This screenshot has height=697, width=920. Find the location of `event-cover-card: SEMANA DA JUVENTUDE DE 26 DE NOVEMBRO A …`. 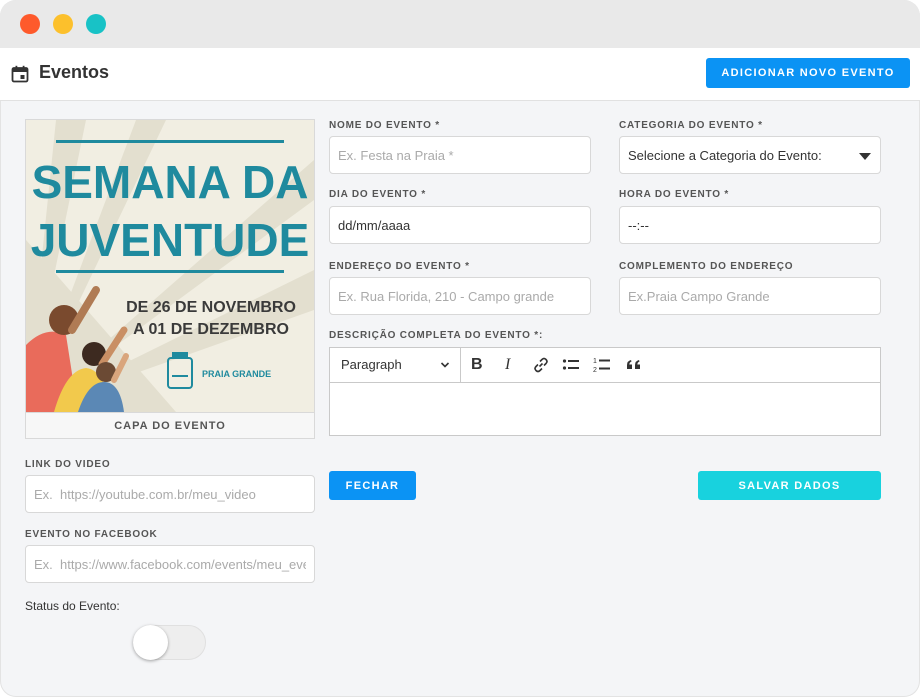

event-cover-card: SEMANA DA JUVENTUDE DE 26 DE NOVEMBRO A … is located at coordinates (170, 279).